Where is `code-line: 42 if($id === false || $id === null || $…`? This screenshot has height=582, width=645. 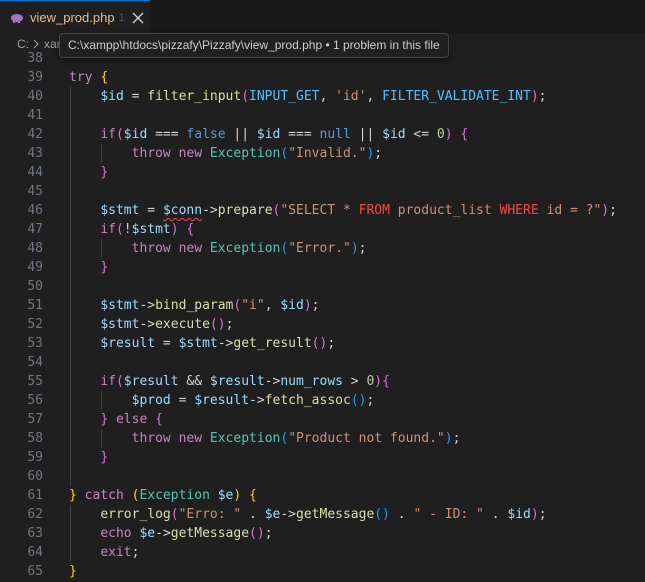
code-line: 42 if($id === false || $id === null || $… is located at coordinates (322, 134).